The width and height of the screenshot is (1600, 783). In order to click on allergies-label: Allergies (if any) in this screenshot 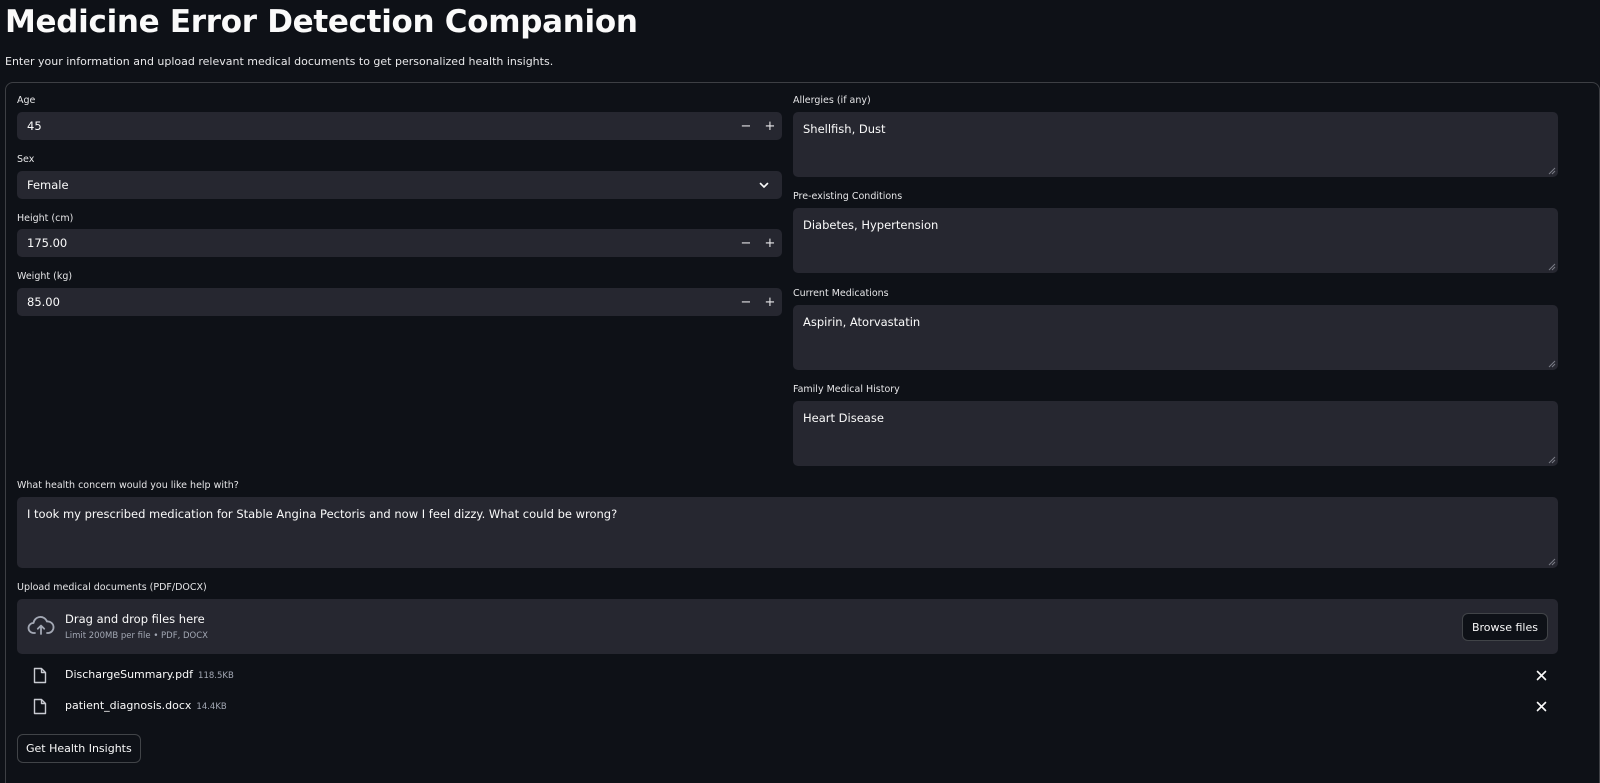, I will do `click(832, 100)`.